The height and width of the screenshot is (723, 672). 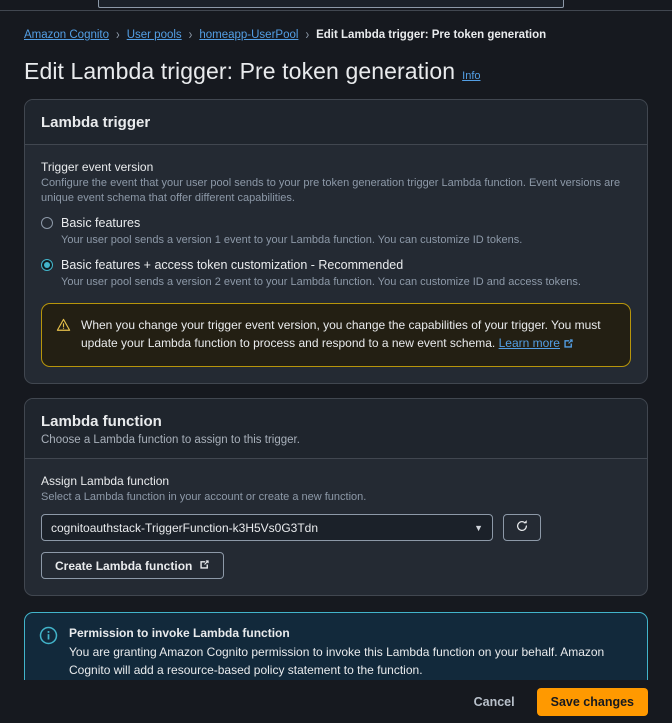 I want to click on top-bar, so click(x=336, y=5).